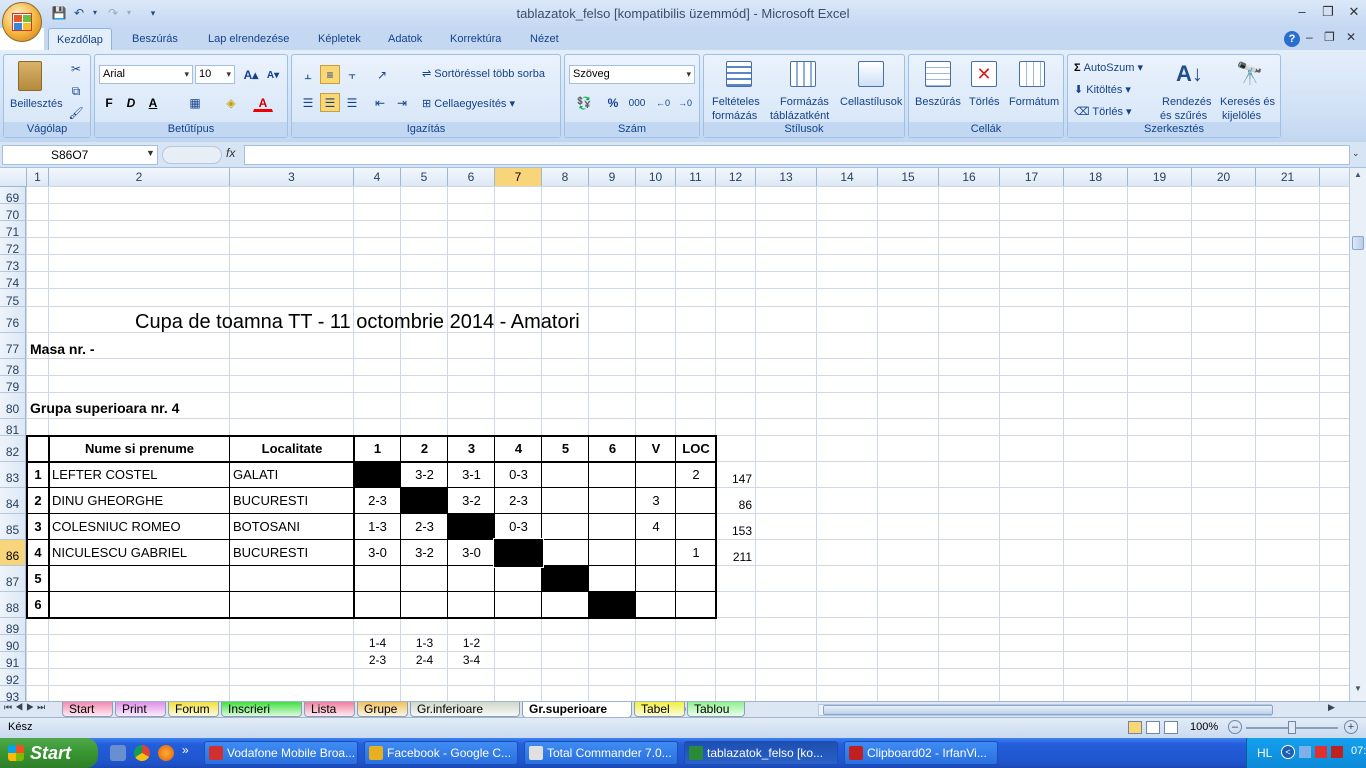  I want to click on select-all-corner, so click(13, 177).